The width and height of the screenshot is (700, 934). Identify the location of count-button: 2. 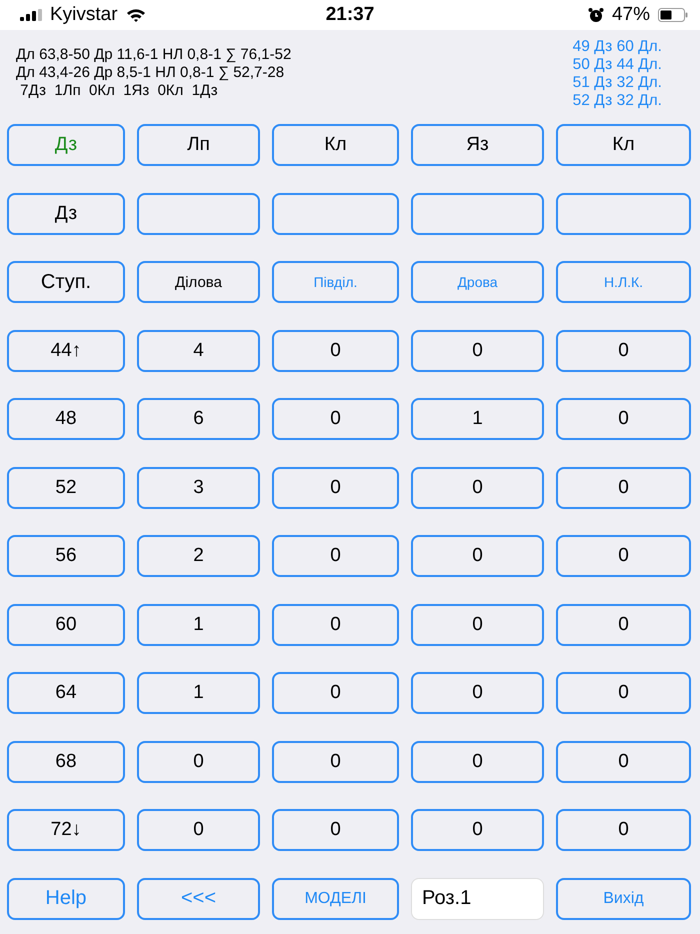
(198, 556).